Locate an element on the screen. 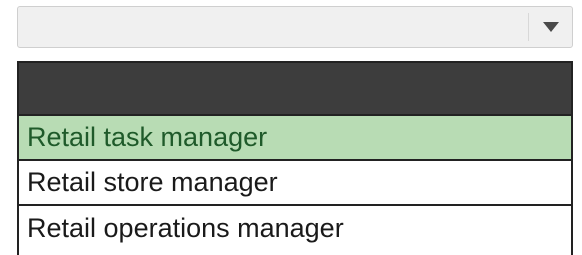  caret-down-icon is located at coordinates (550, 27).